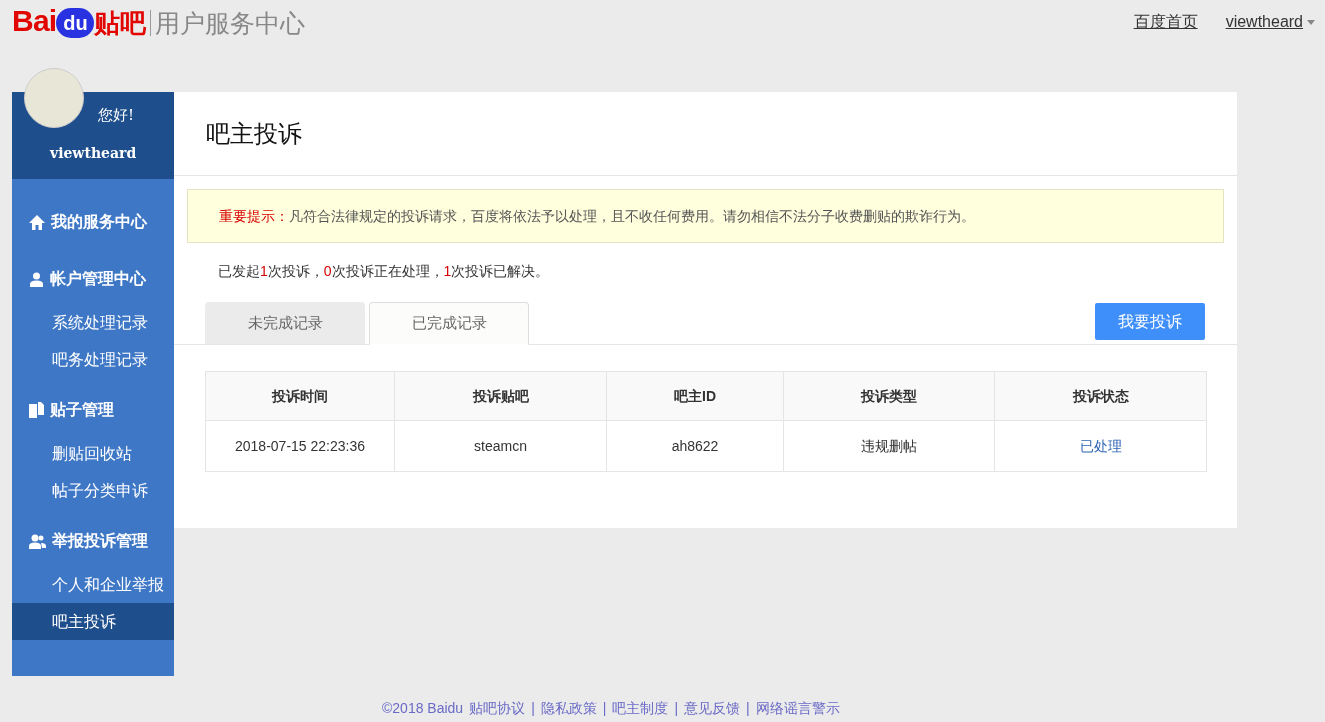  Describe the element at coordinates (695, 396) in the screenshot. I see `column-header: 吧主ID` at that location.